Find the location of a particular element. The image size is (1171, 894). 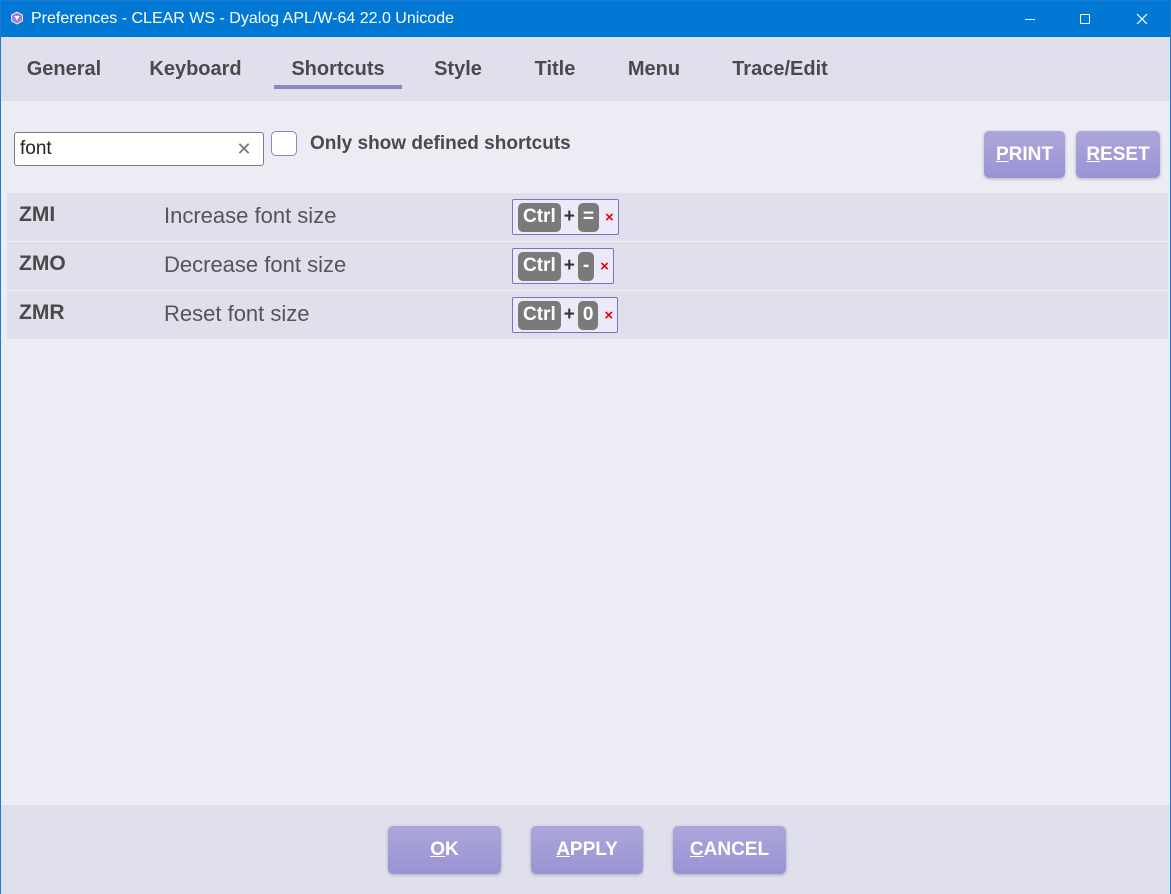

tab-shortcuts: Shortcuts is located at coordinates (338, 69).